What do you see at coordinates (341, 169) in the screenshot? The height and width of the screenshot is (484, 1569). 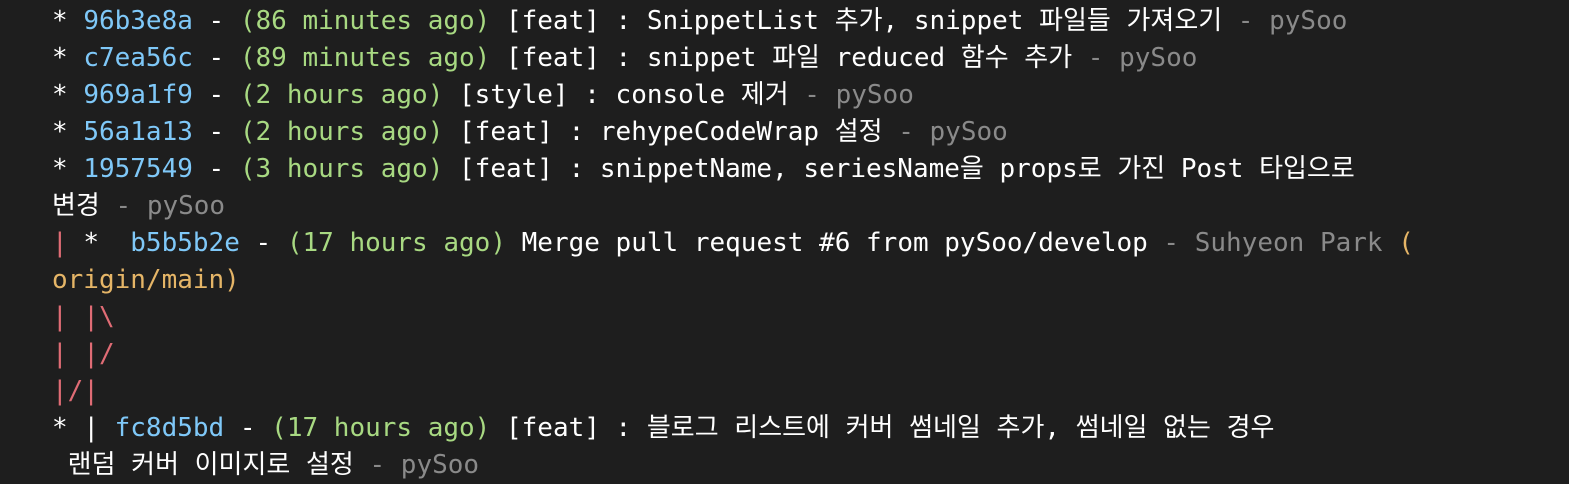 I see `commit-time: (3 hours ago)` at bounding box center [341, 169].